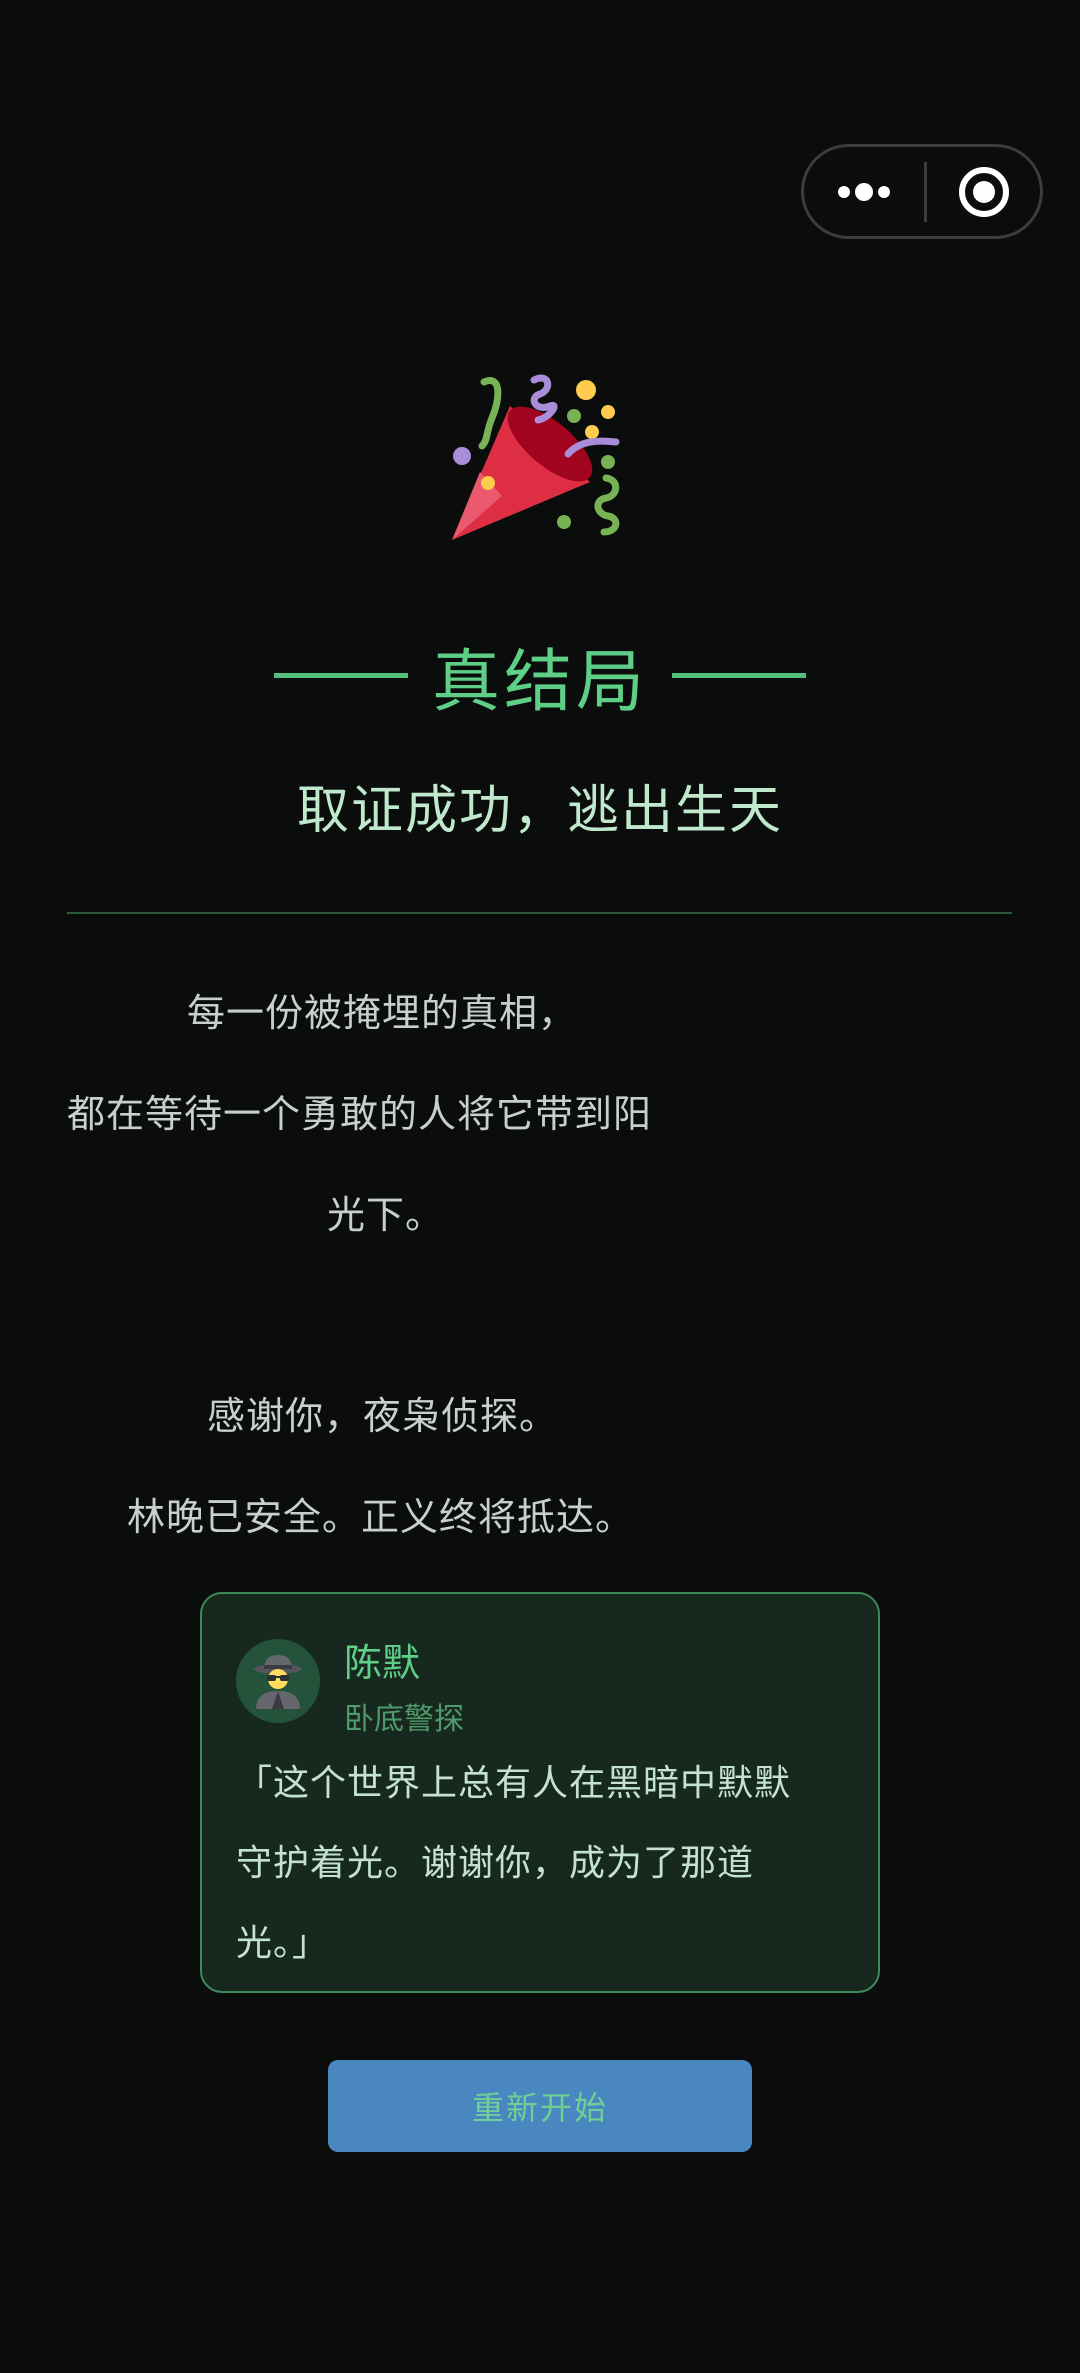 This screenshot has width=1080, height=2373. I want to click on character-role: 卧底警探, so click(404, 1719).